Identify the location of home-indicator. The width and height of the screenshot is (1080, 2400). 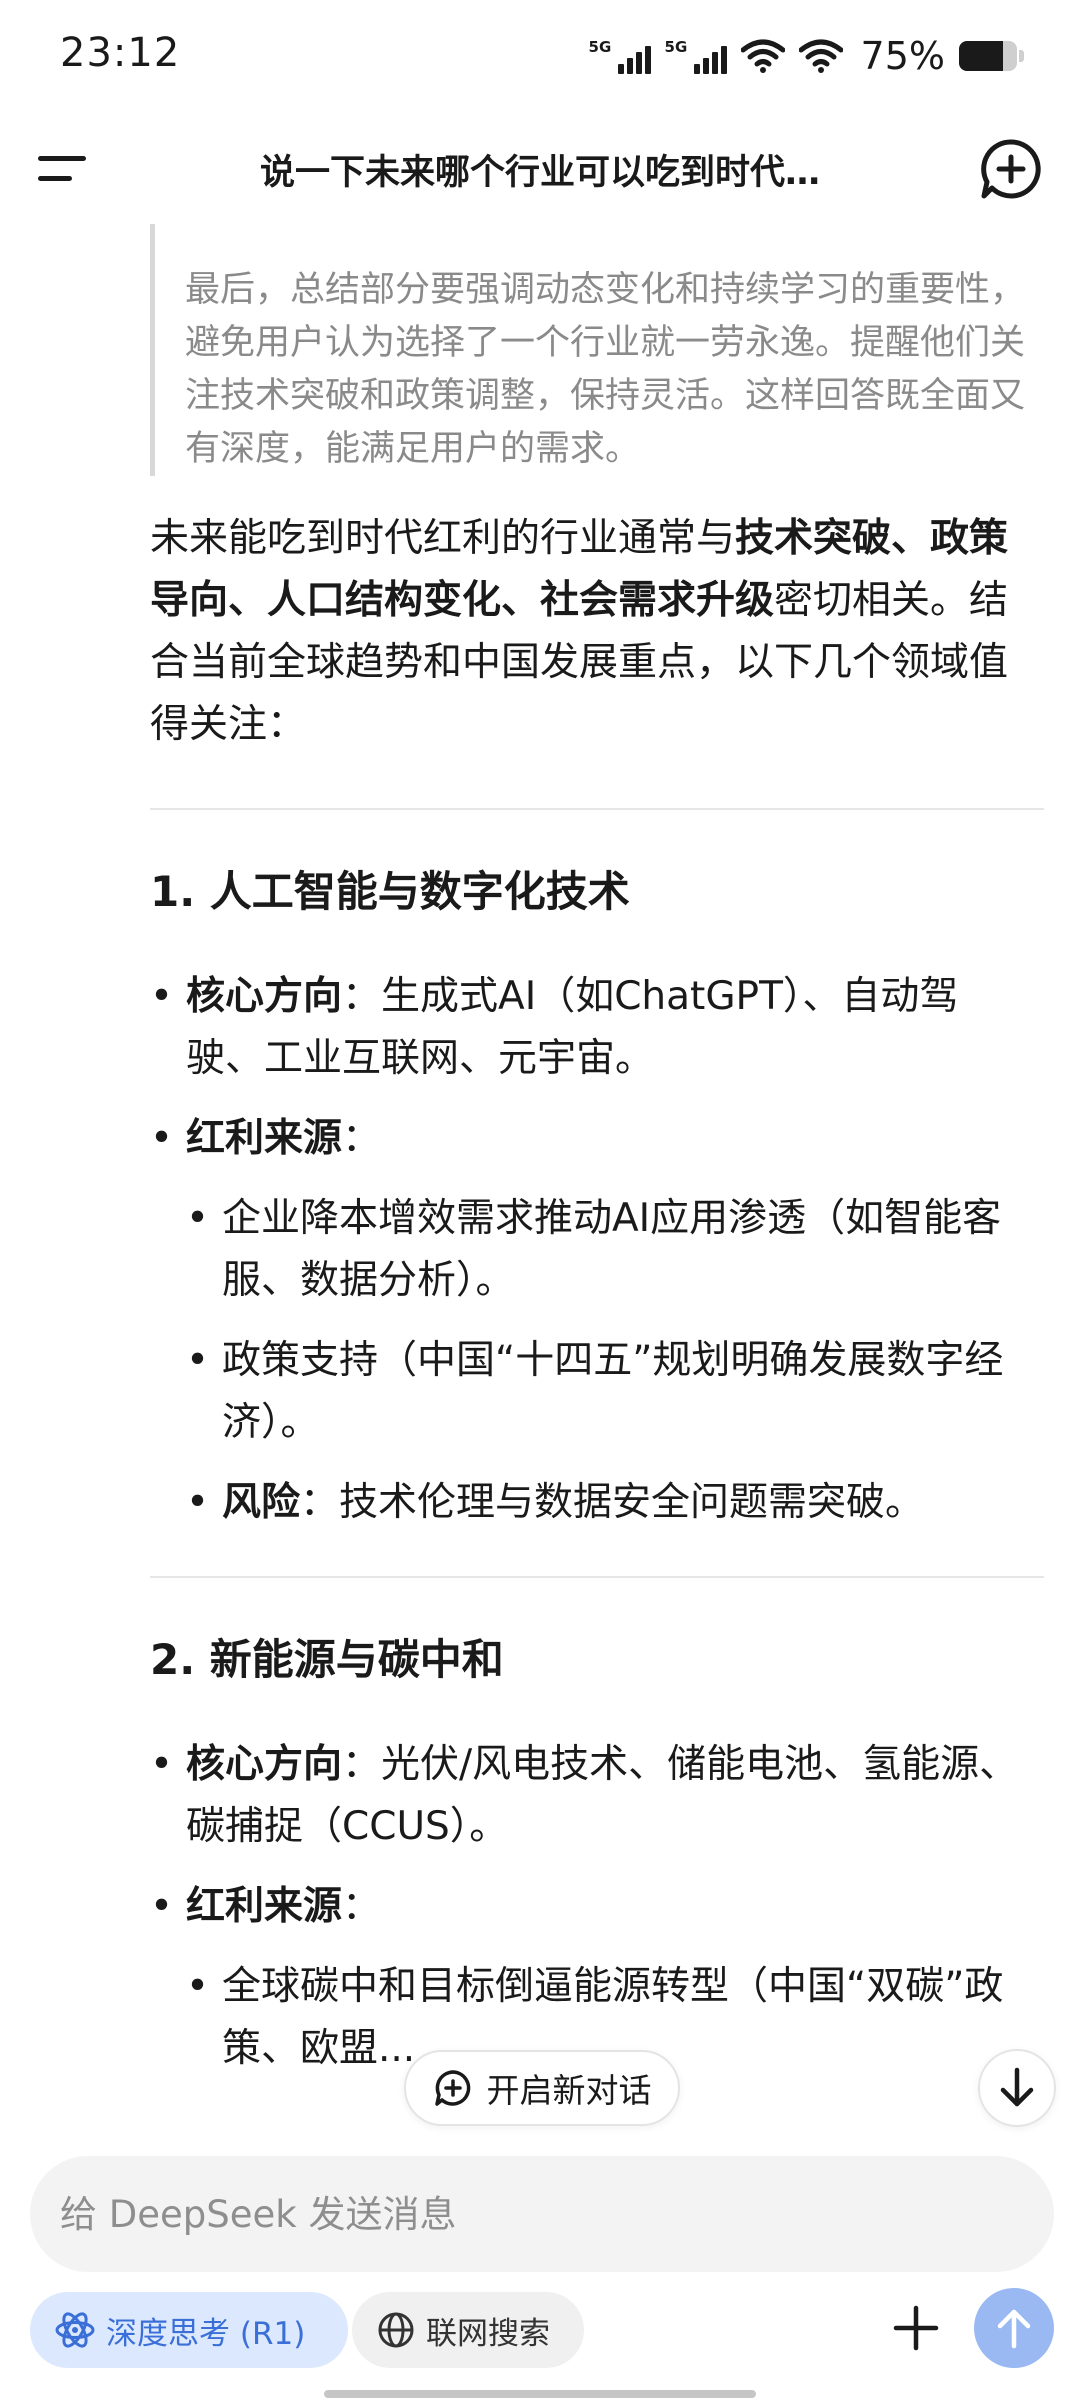
(540, 2394).